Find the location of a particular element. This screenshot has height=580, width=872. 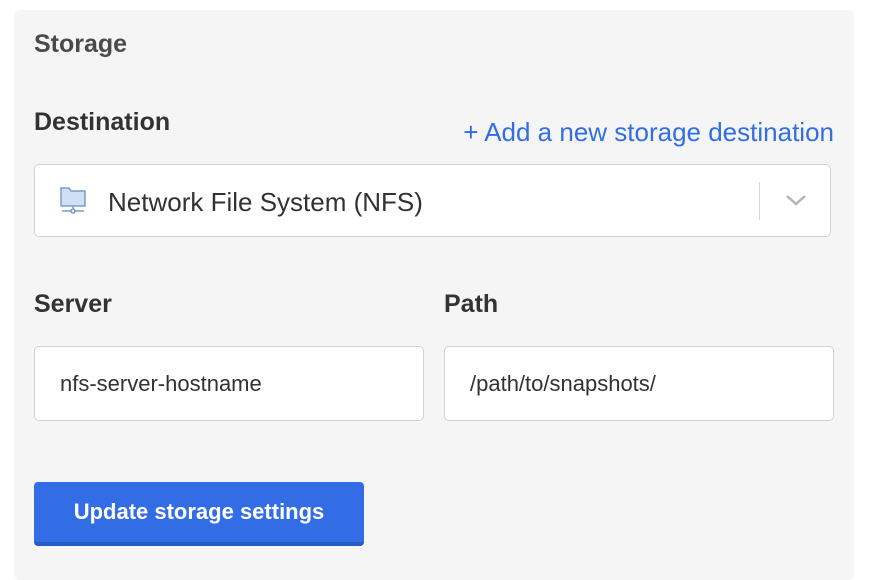

destination-selected-value: Network File System (NFS) is located at coordinates (265, 202).